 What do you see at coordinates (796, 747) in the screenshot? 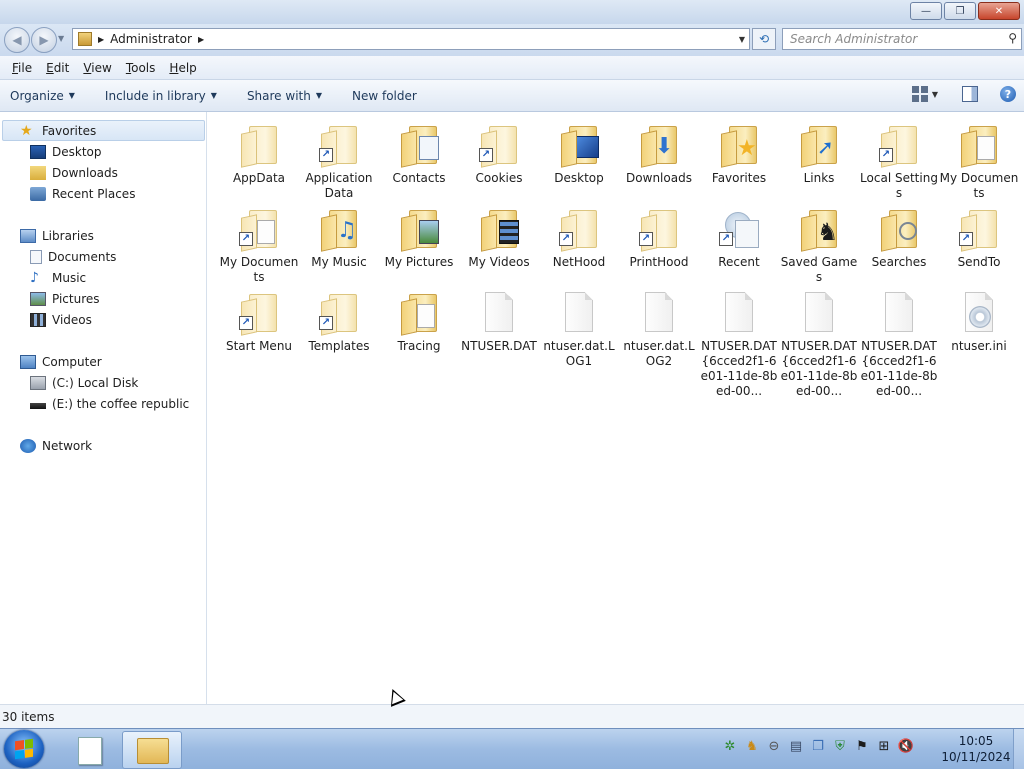
I see `tray-document-icon: ▤` at bounding box center [796, 747].